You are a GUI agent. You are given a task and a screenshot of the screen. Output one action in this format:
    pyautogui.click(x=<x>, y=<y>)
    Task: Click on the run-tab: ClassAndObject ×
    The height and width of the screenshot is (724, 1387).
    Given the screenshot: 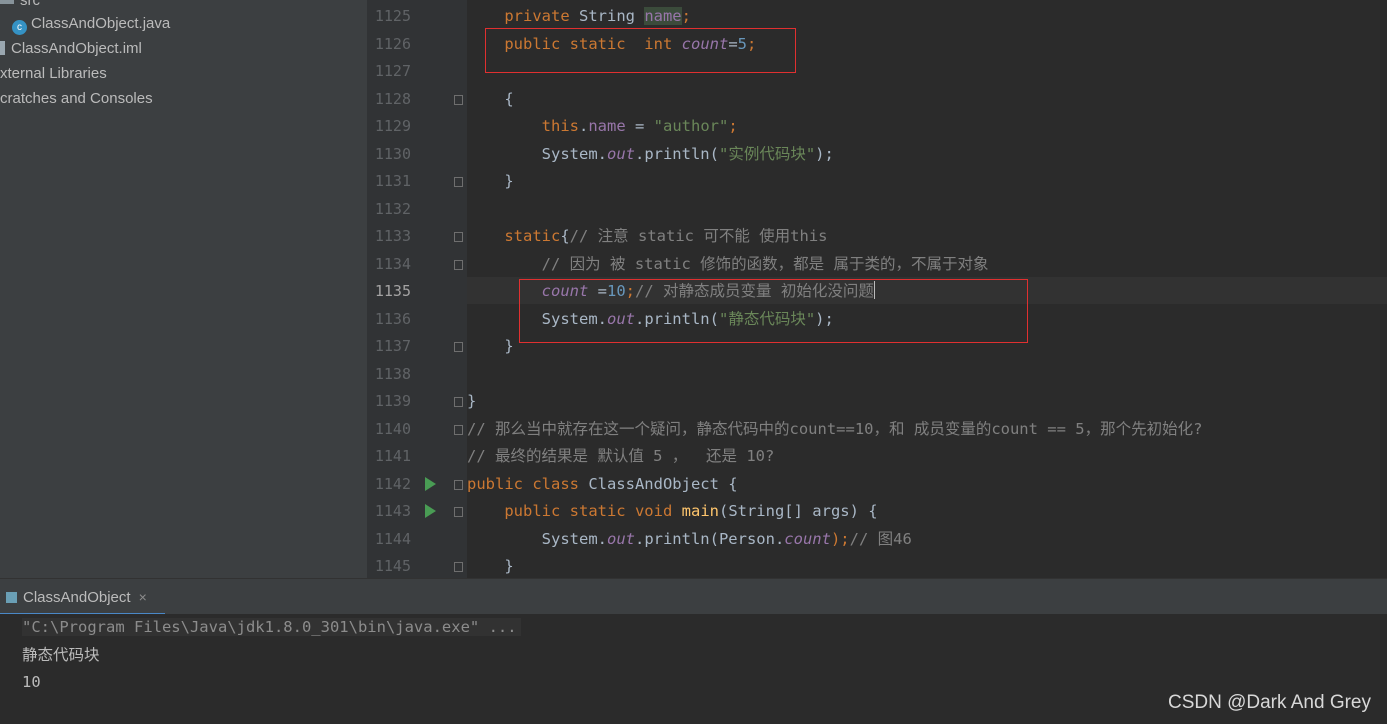 What is the action you would take?
    pyautogui.click(x=82, y=597)
    